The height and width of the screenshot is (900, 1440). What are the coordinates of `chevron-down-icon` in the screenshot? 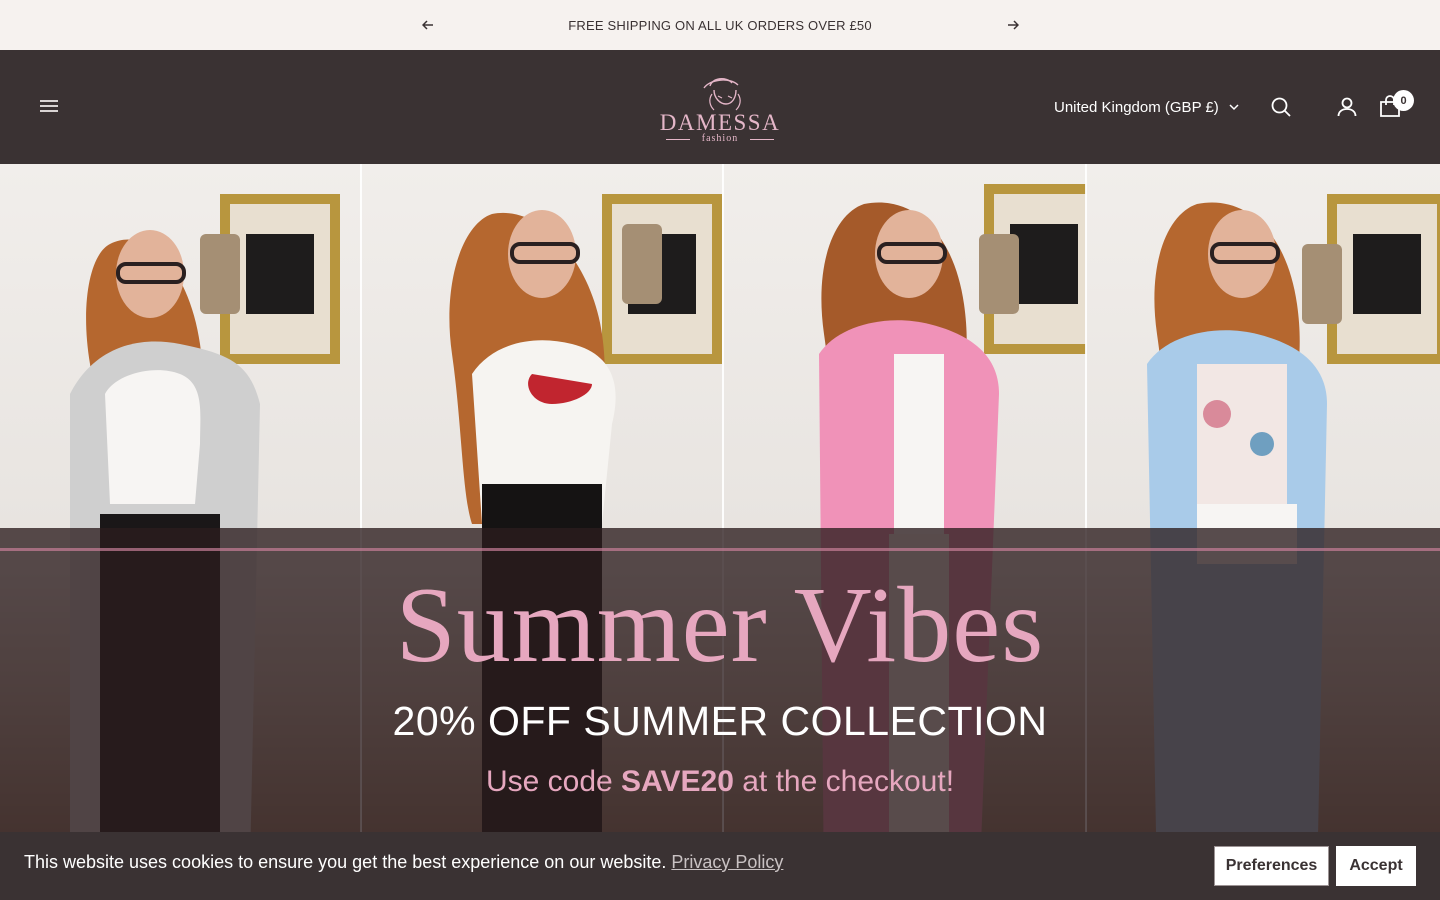 It's located at (1234, 106).